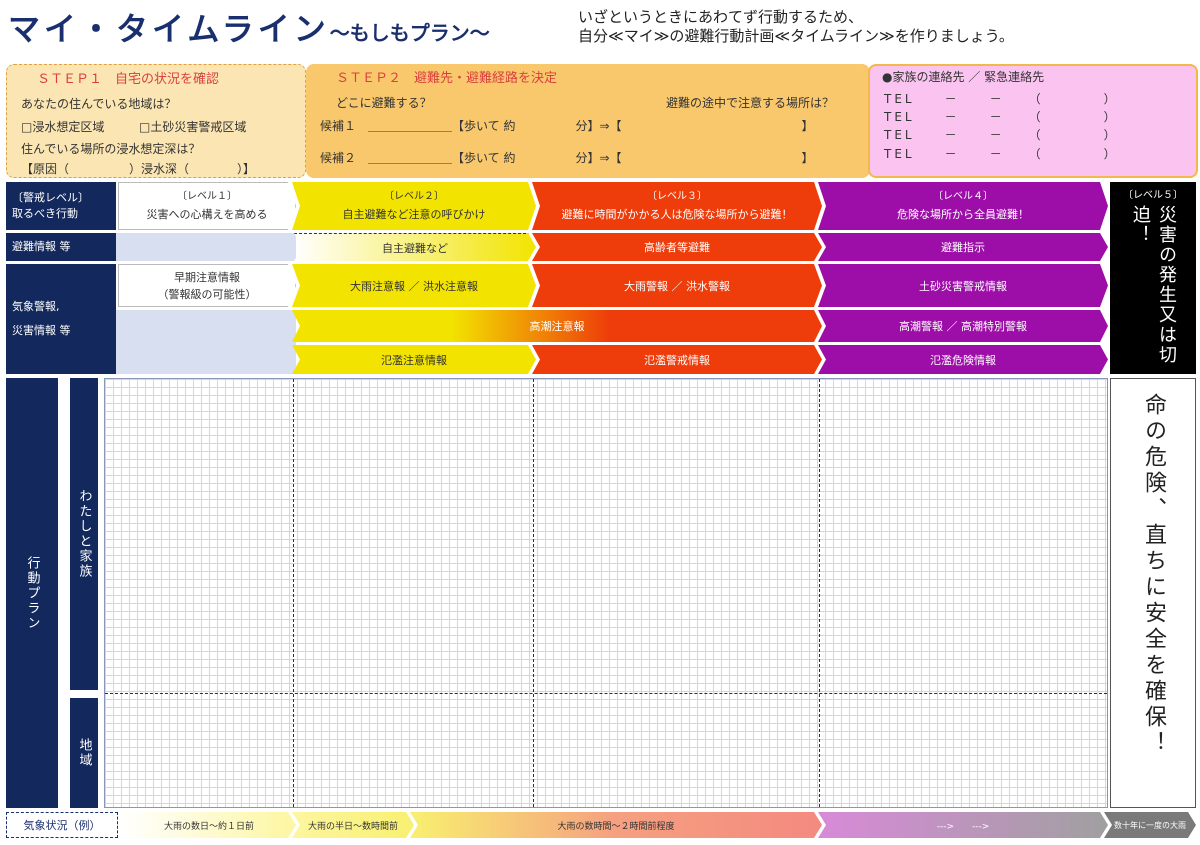  What do you see at coordinates (963, 77) in the screenshot?
I see `contacts-heading: ●家族の連絡先 ／ 緊急連絡先` at bounding box center [963, 77].